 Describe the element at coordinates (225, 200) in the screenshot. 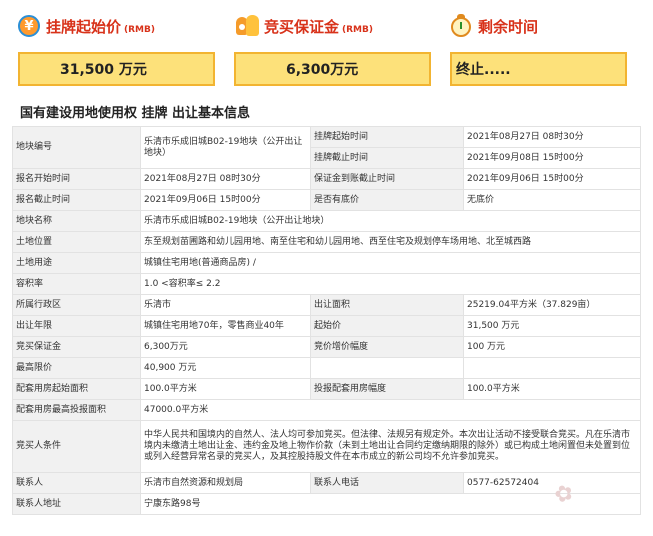

I see `signup-end-value: 2021年09月06日 15时00分` at that location.